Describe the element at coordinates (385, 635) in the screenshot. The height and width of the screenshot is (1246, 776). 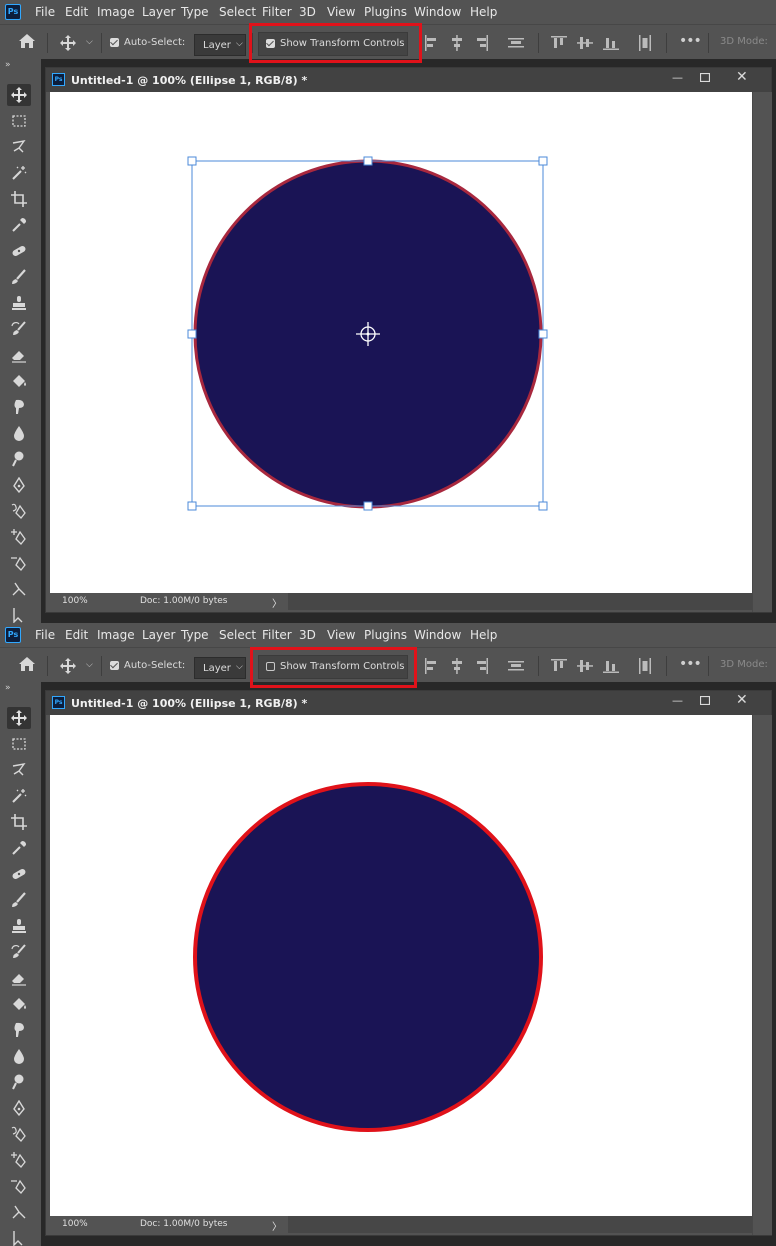
I see `menu-plugins: Plugins` at that location.